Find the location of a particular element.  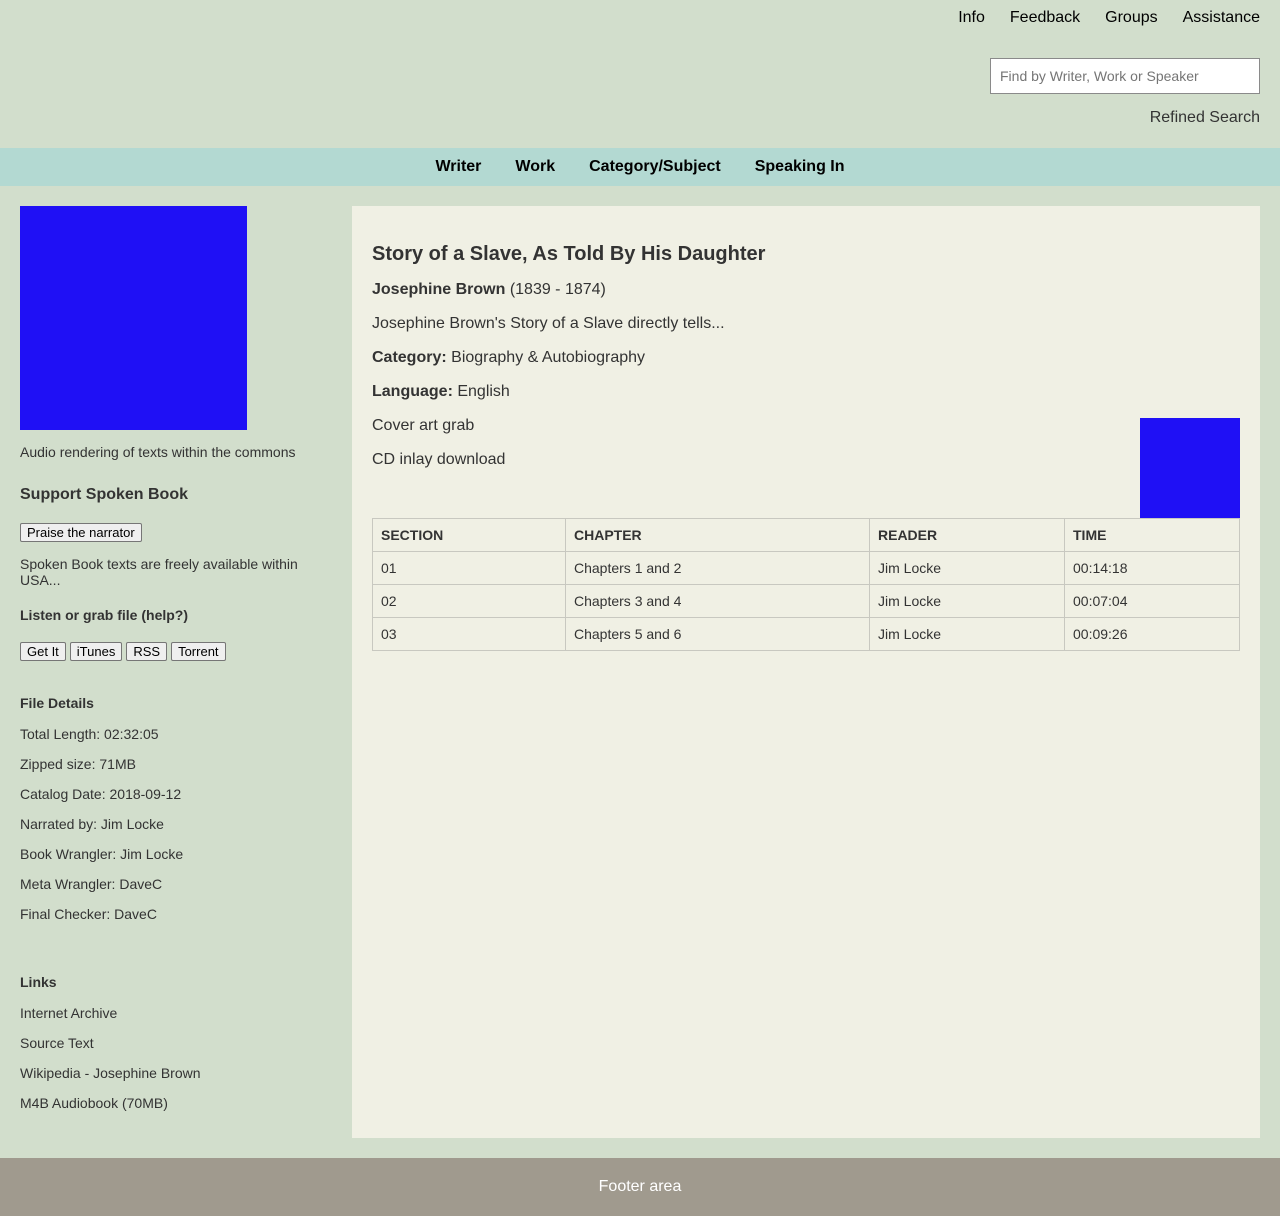

nav-speaking-in: Speaking In is located at coordinates (800, 167).